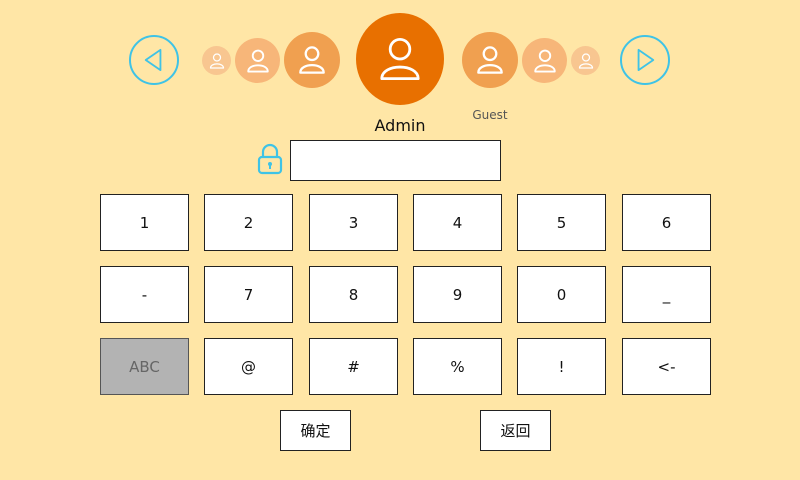 The image size is (800, 480). Describe the element at coordinates (248, 366) in the screenshot. I see `key-at: @` at that location.